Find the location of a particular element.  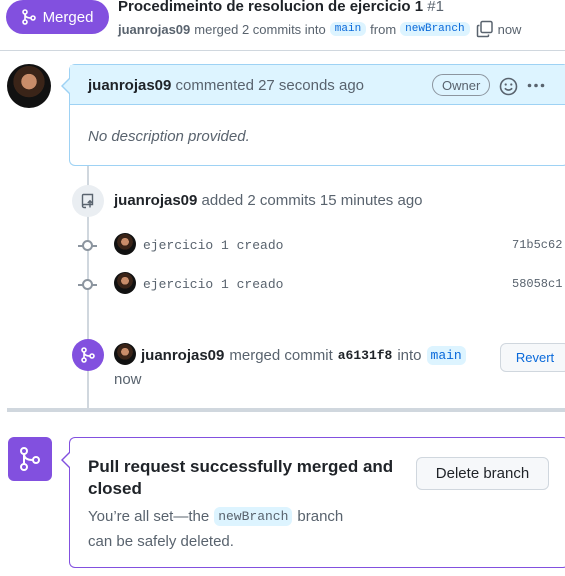

merge-event-action: merged commit is located at coordinates (281, 355).